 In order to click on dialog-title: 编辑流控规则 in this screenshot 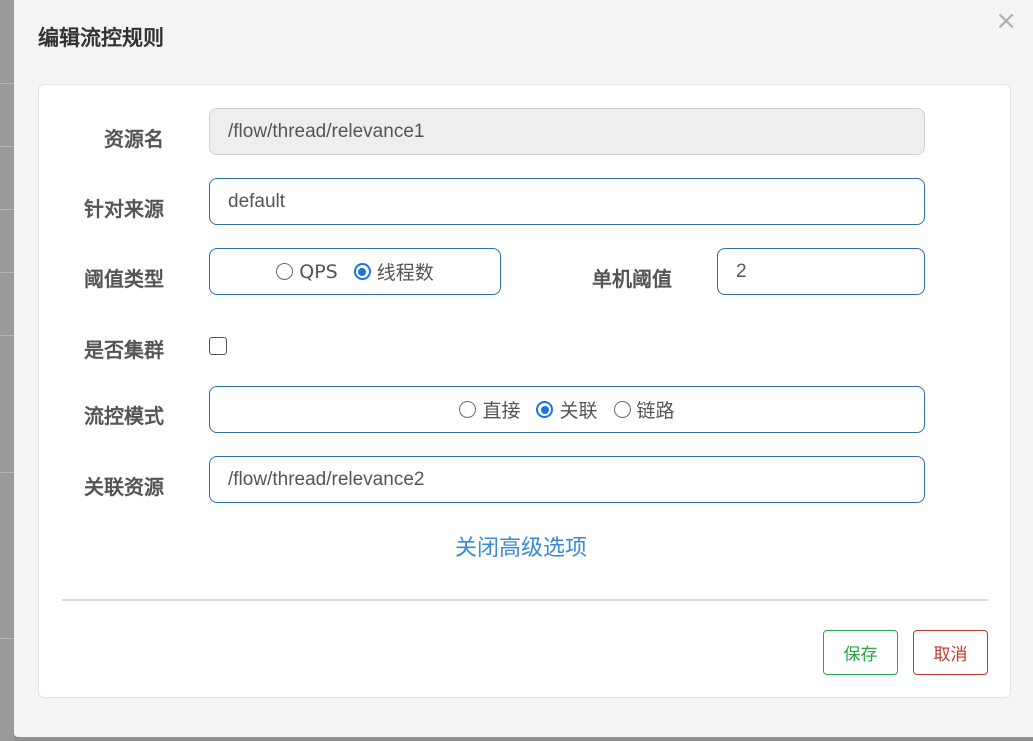, I will do `click(101, 38)`.